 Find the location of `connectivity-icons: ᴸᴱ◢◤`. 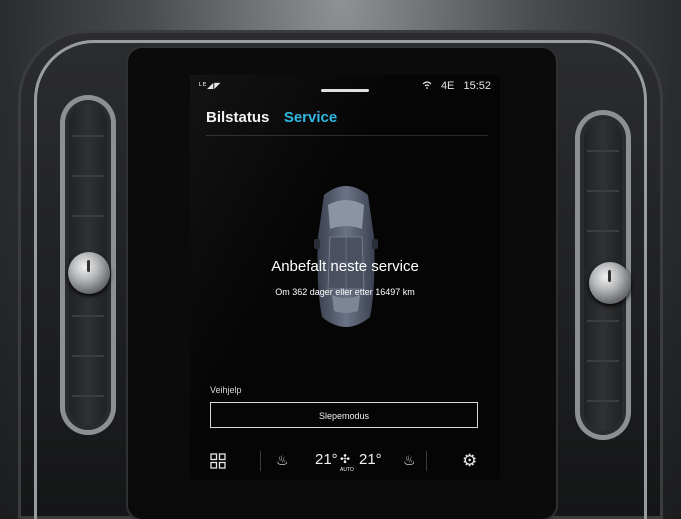

connectivity-icons: ᴸᴱ◢◤ is located at coordinates (210, 85).